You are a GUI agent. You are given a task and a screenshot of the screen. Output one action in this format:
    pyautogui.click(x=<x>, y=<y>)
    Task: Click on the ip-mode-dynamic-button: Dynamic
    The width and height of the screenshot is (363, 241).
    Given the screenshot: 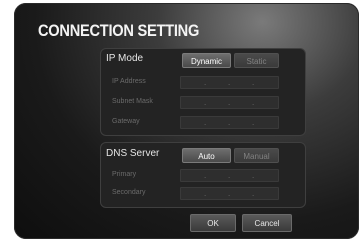 What is the action you would take?
    pyautogui.click(x=206, y=60)
    